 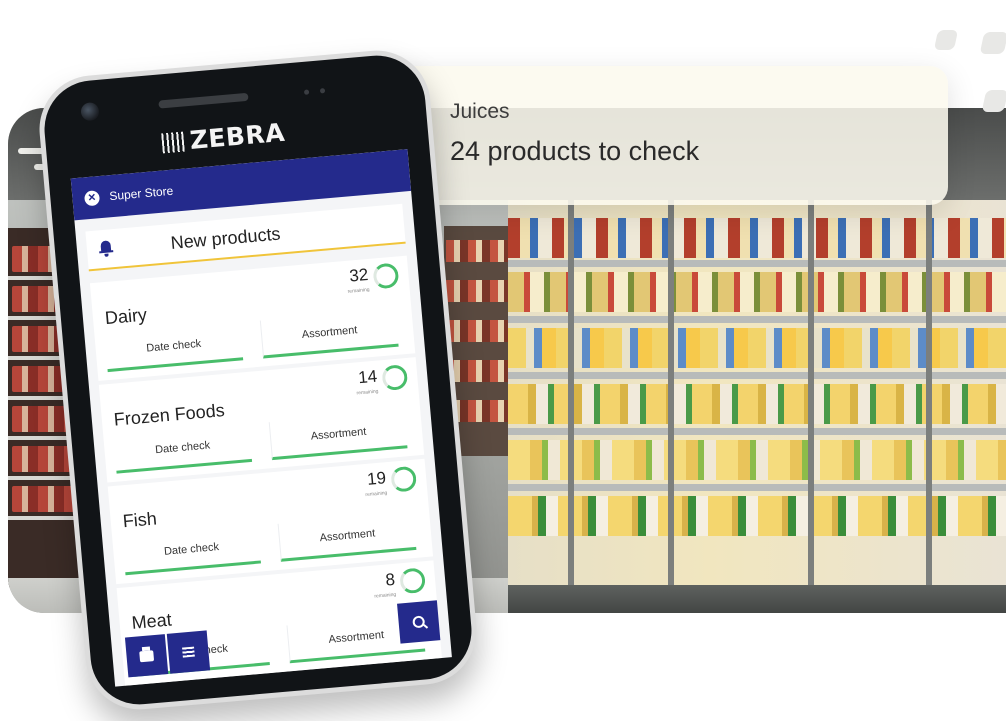 I want to click on category-name: Fish, so click(x=139, y=520).